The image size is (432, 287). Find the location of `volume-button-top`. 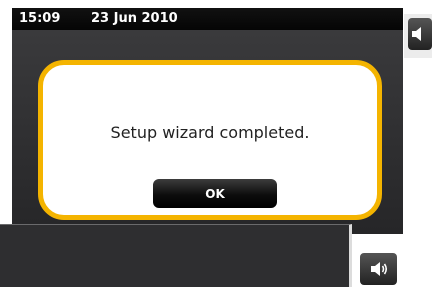

volume-button-top is located at coordinates (420, 34).